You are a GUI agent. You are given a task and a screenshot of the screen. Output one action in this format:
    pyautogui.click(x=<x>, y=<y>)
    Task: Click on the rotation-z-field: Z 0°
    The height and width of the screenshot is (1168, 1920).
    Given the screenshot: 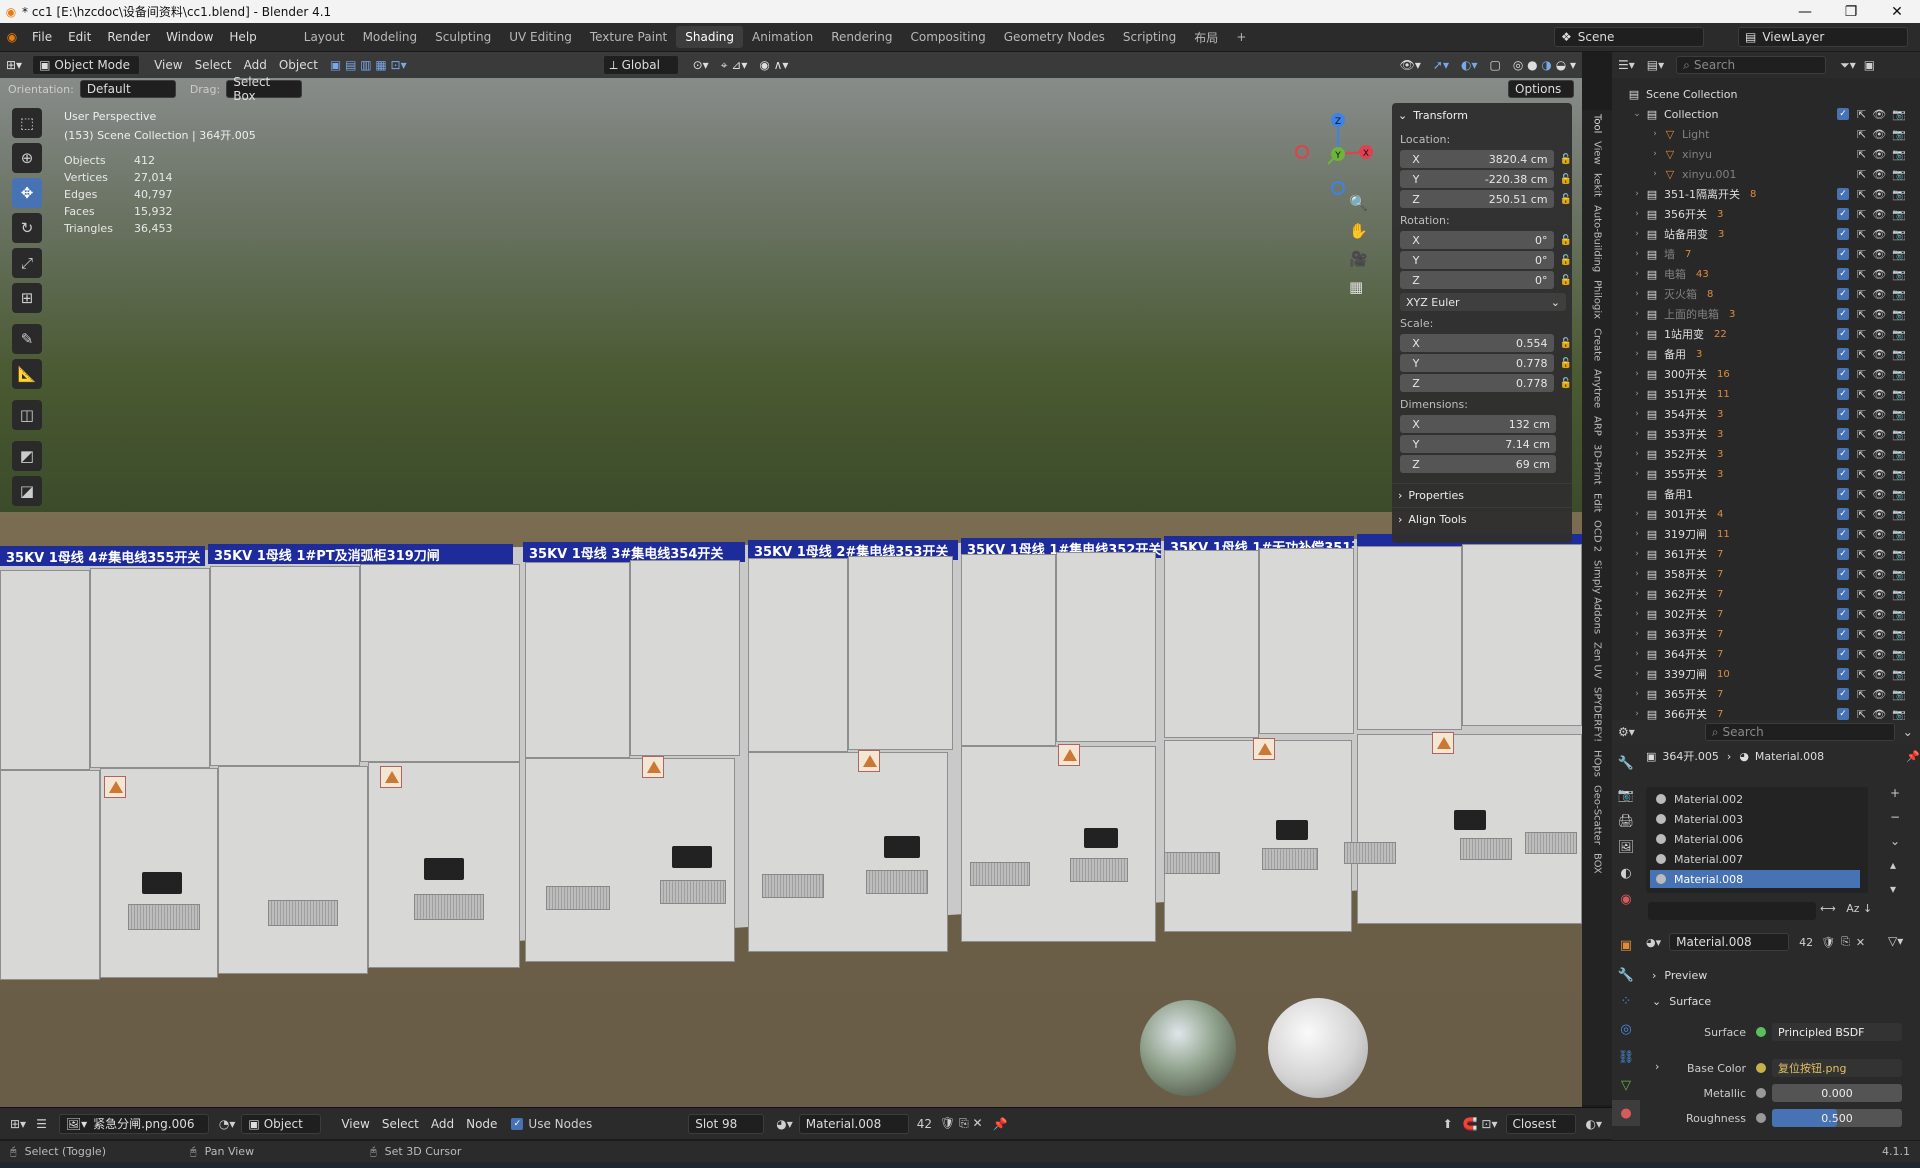 What is the action you would take?
    pyautogui.click(x=1477, y=280)
    